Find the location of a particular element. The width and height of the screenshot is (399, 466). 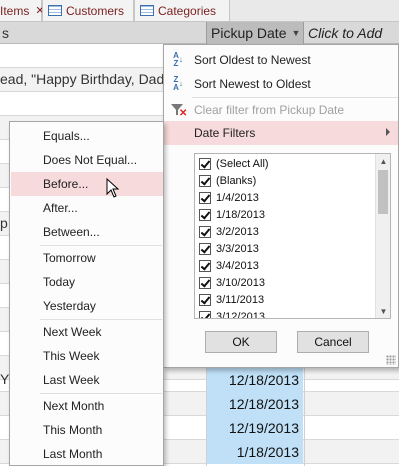

filter-value-item: 1/4/2013 is located at coordinates (229, 197).